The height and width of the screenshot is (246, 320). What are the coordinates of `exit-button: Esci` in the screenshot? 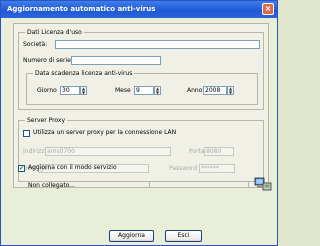 It's located at (183, 236).